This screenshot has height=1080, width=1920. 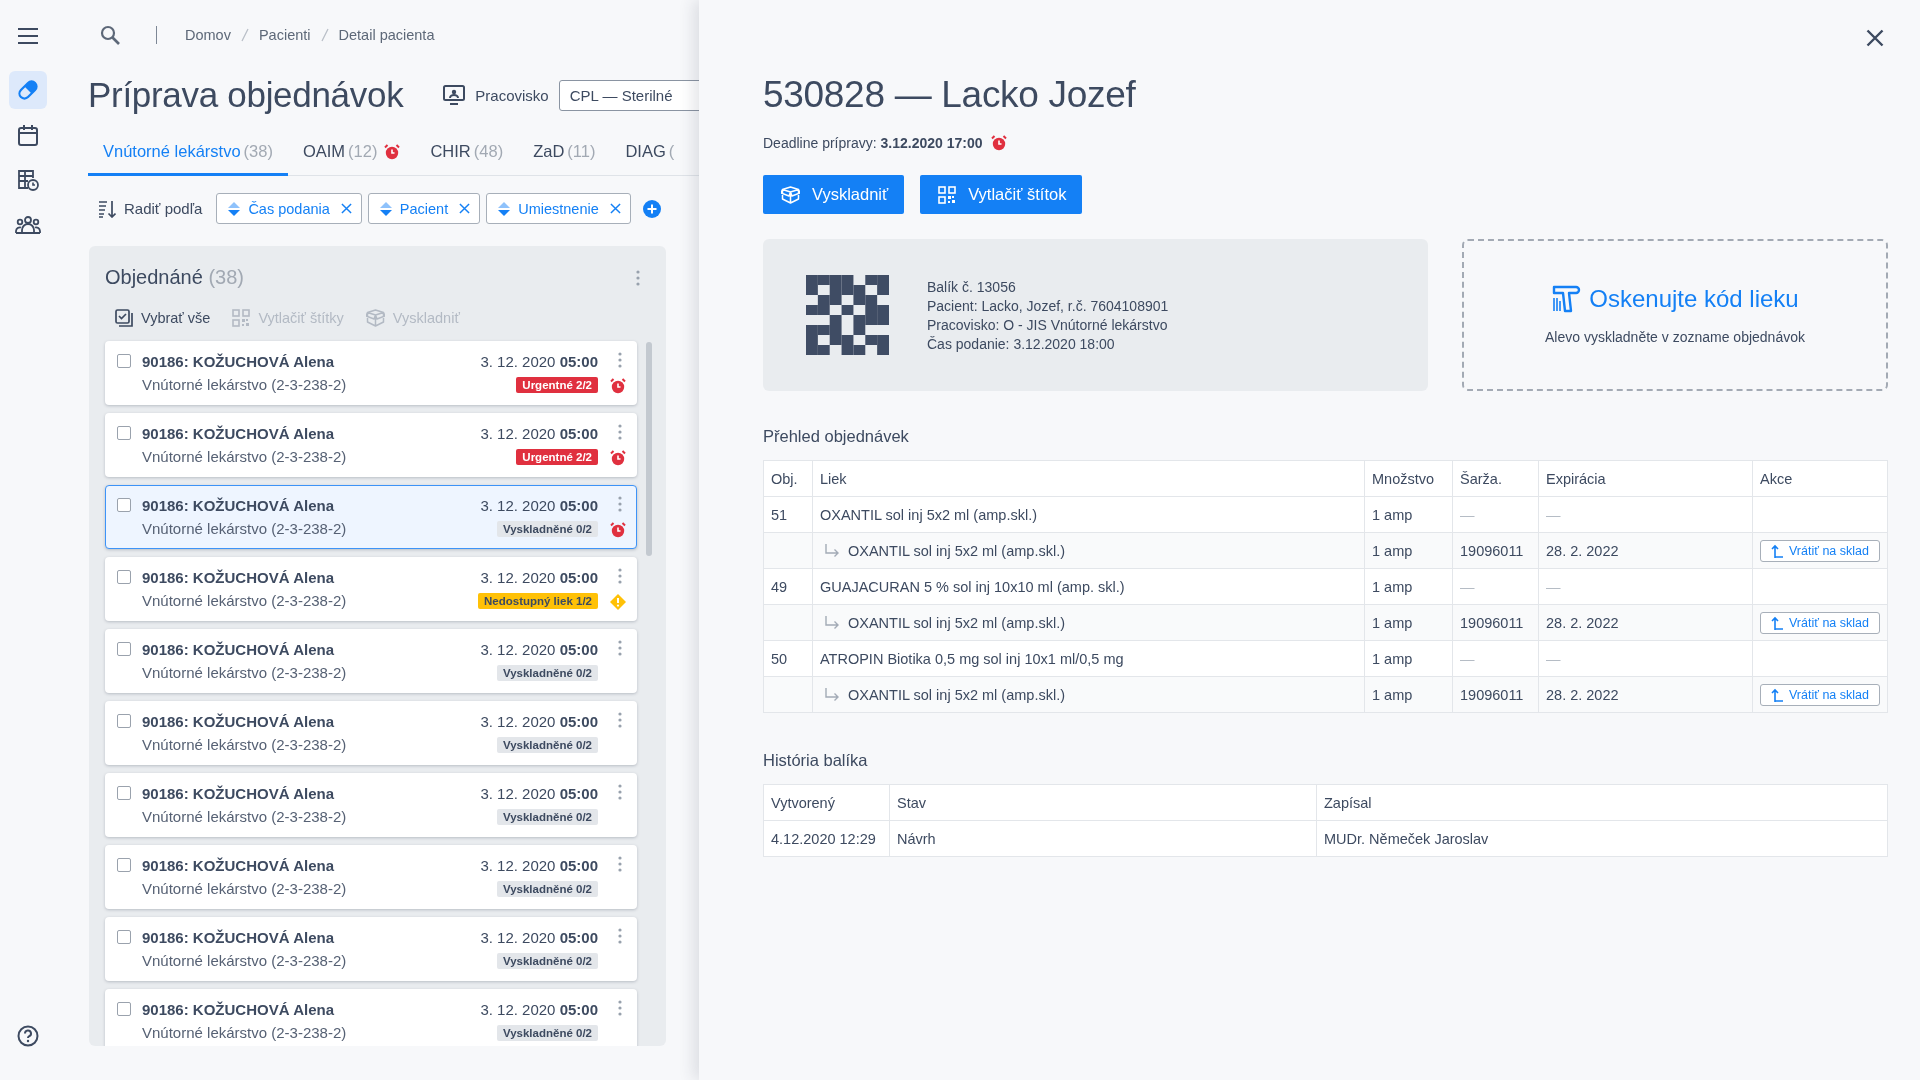 What do you see at coordinates (246, 95) in the screenshot?
I see `page-title: Príprava objednávok` at bounding box center [246, 95].